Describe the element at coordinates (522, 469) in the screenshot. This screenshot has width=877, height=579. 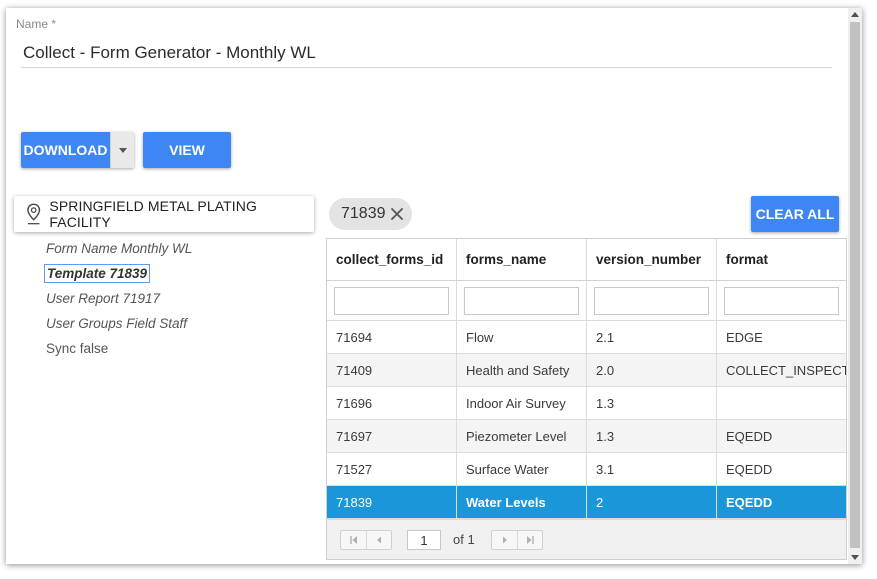
I see `cell-forms-name: Surface Water` at that location.